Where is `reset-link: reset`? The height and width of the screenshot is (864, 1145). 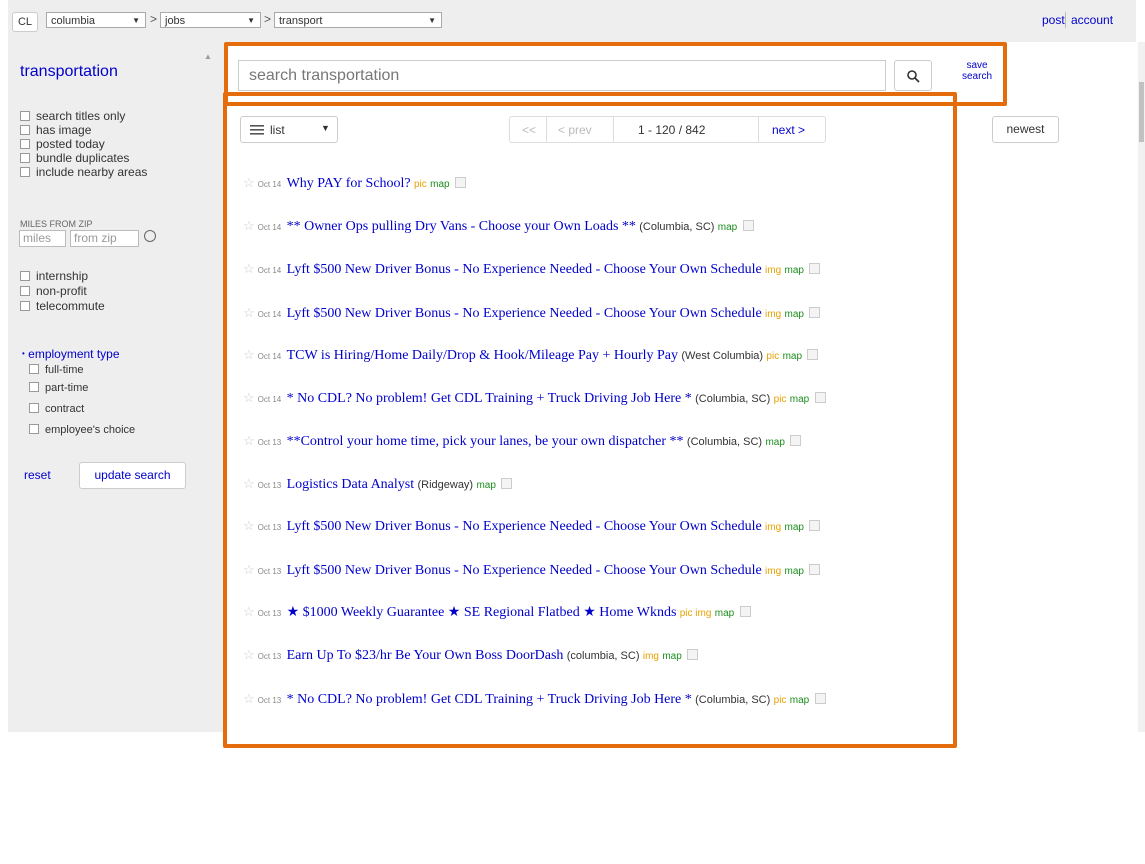 reset-link: reset is located at coordinates (37, 475).